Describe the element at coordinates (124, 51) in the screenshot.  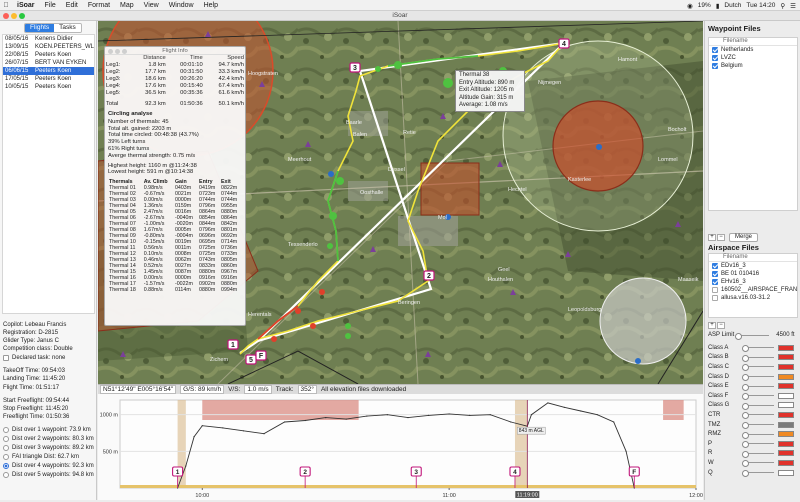
I see `expand-icon` at that location.